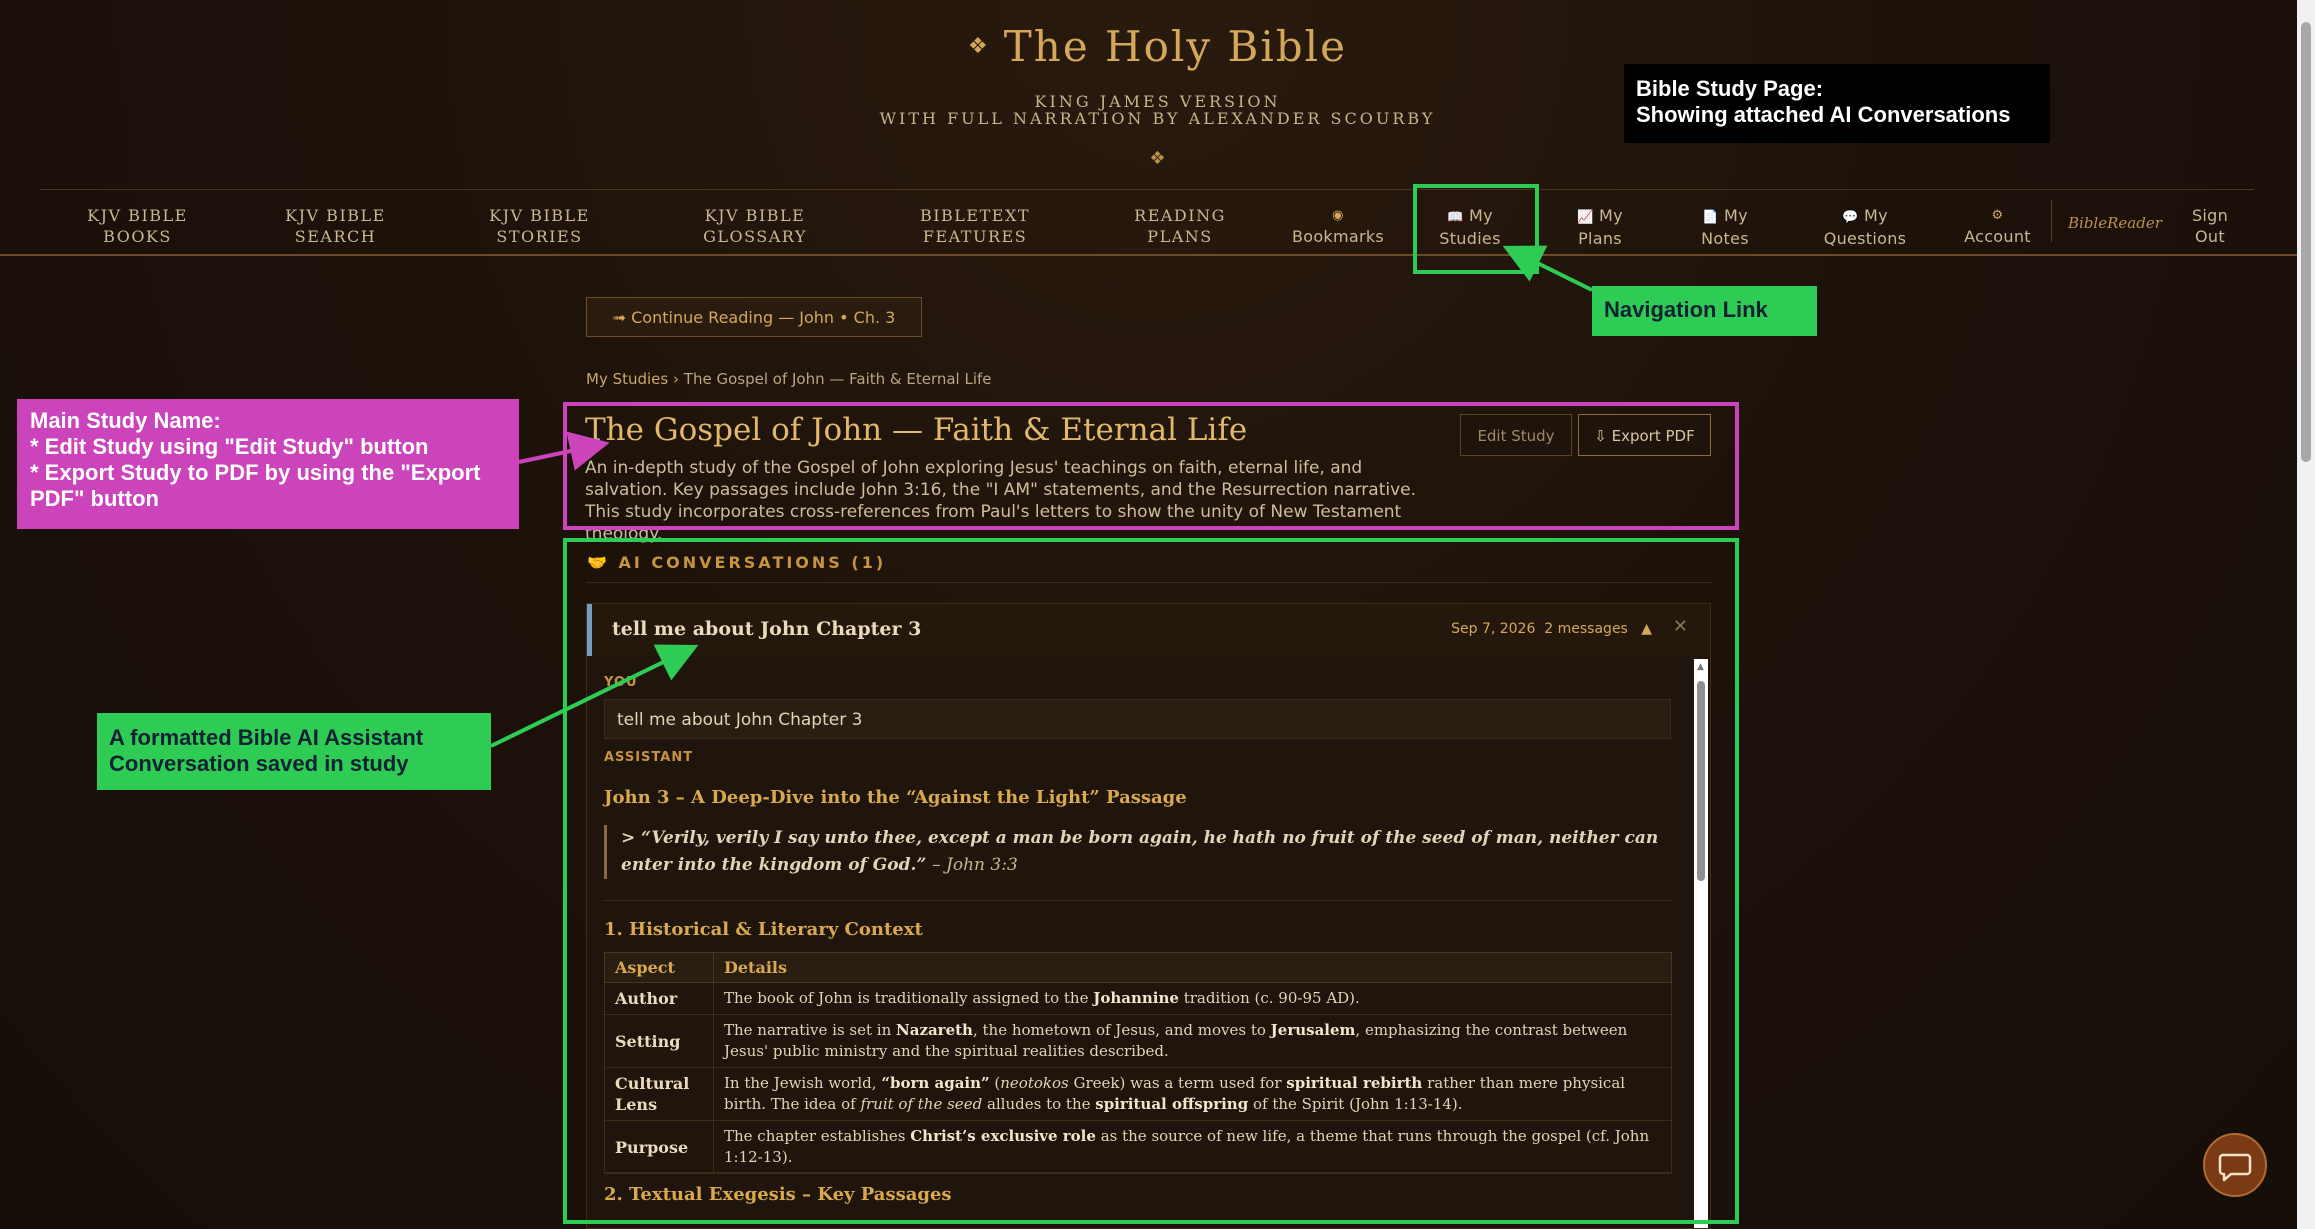 Image resolution: width=2315 pixels, height=1229 pixels. I want to click on arrow-study, so click(564, 451).